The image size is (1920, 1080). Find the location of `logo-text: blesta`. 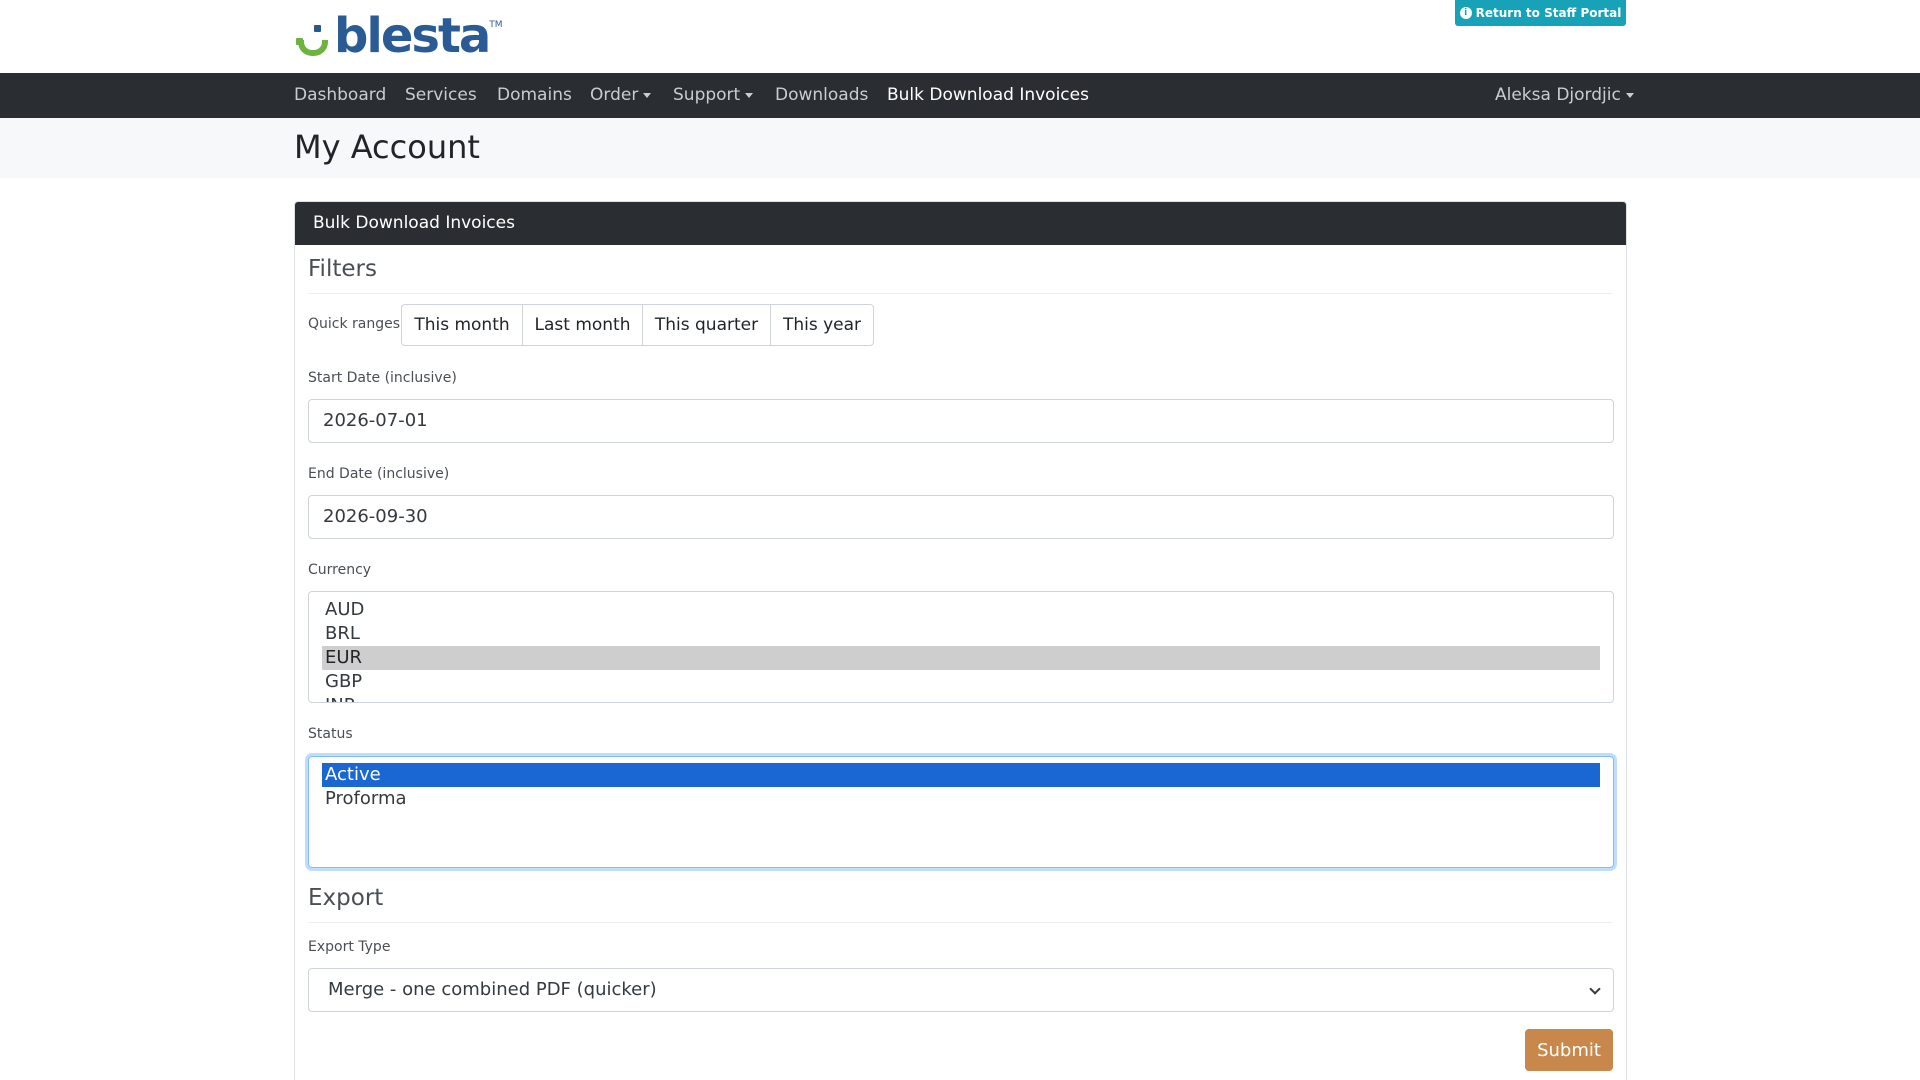

logo-text: blesta is located at coordinates (412, 36).